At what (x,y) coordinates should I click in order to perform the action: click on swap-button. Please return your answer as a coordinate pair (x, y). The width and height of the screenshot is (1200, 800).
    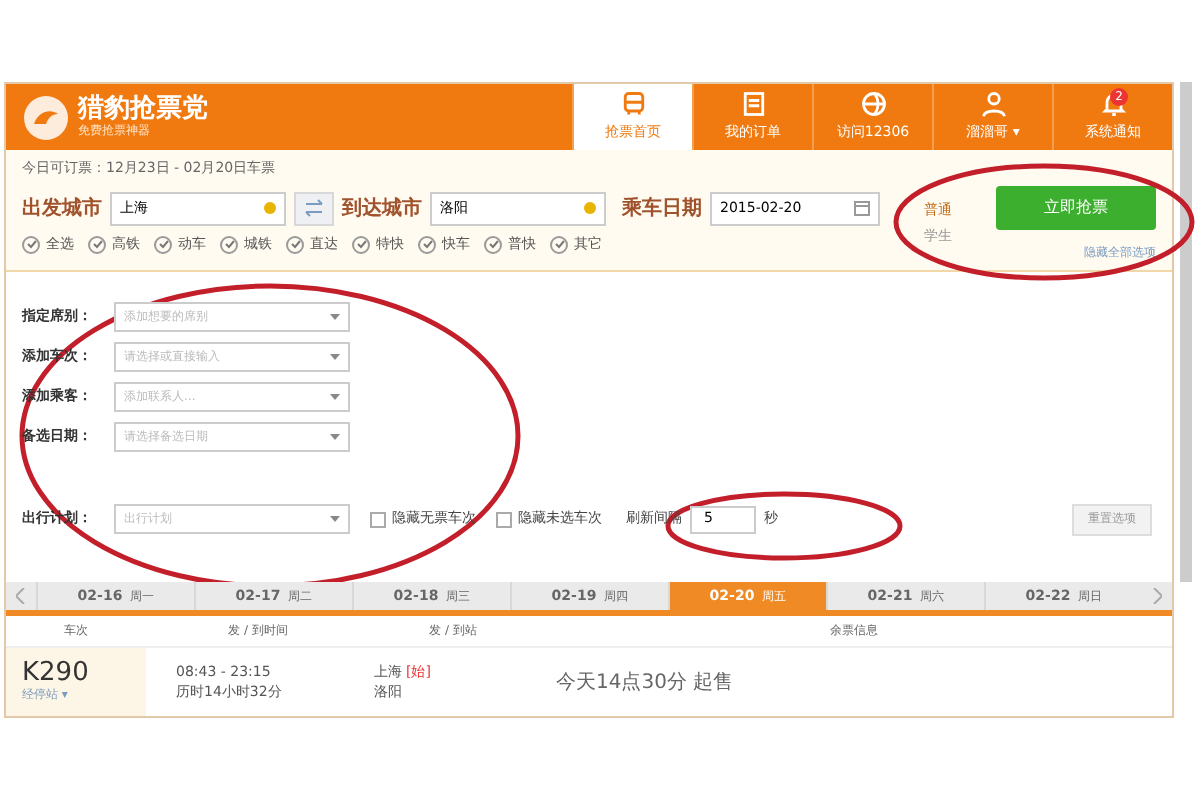
    Looking at the image, I should click on (314, 208).